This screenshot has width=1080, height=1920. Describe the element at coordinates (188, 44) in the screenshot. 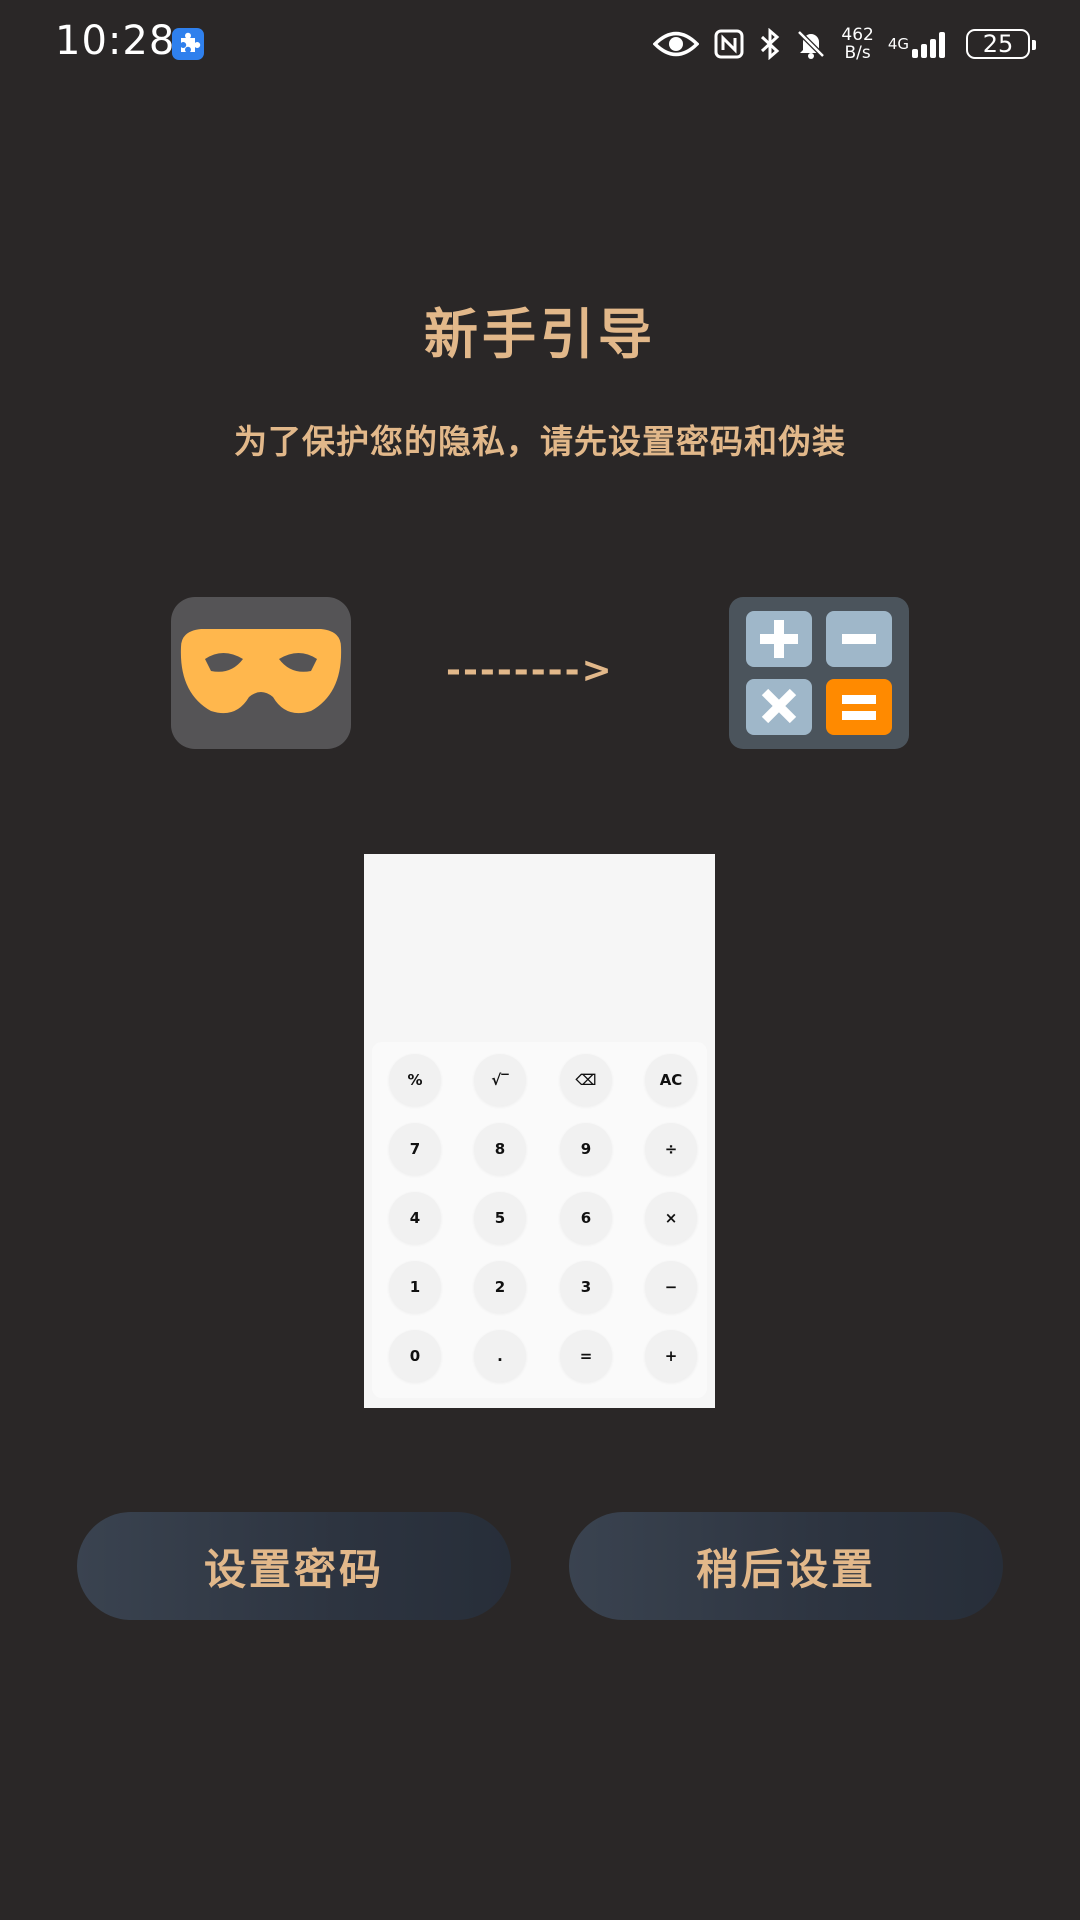

I see `puzzle-app-icon` at that location.